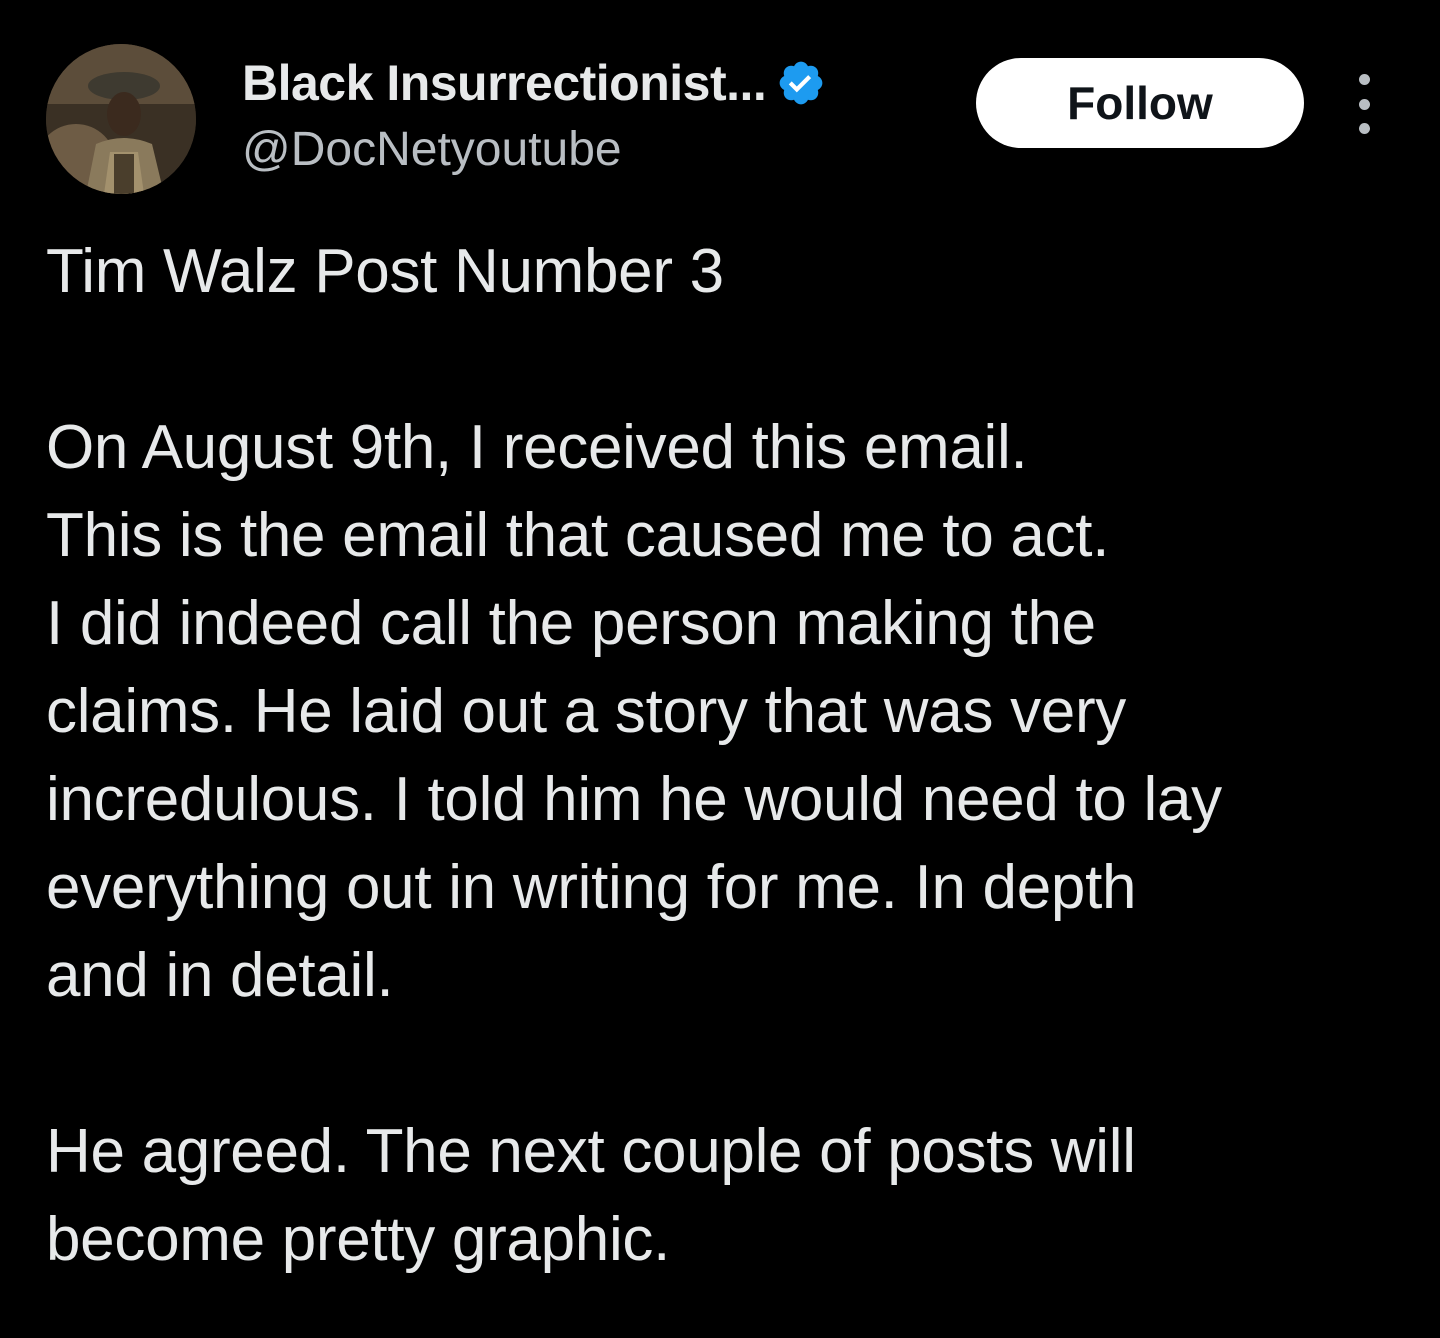 Image resolution: width=1440 pixels, height=1338 pixels. I want to click on body-line: He agreed. The next couple of posts will, so click(591, 1151).